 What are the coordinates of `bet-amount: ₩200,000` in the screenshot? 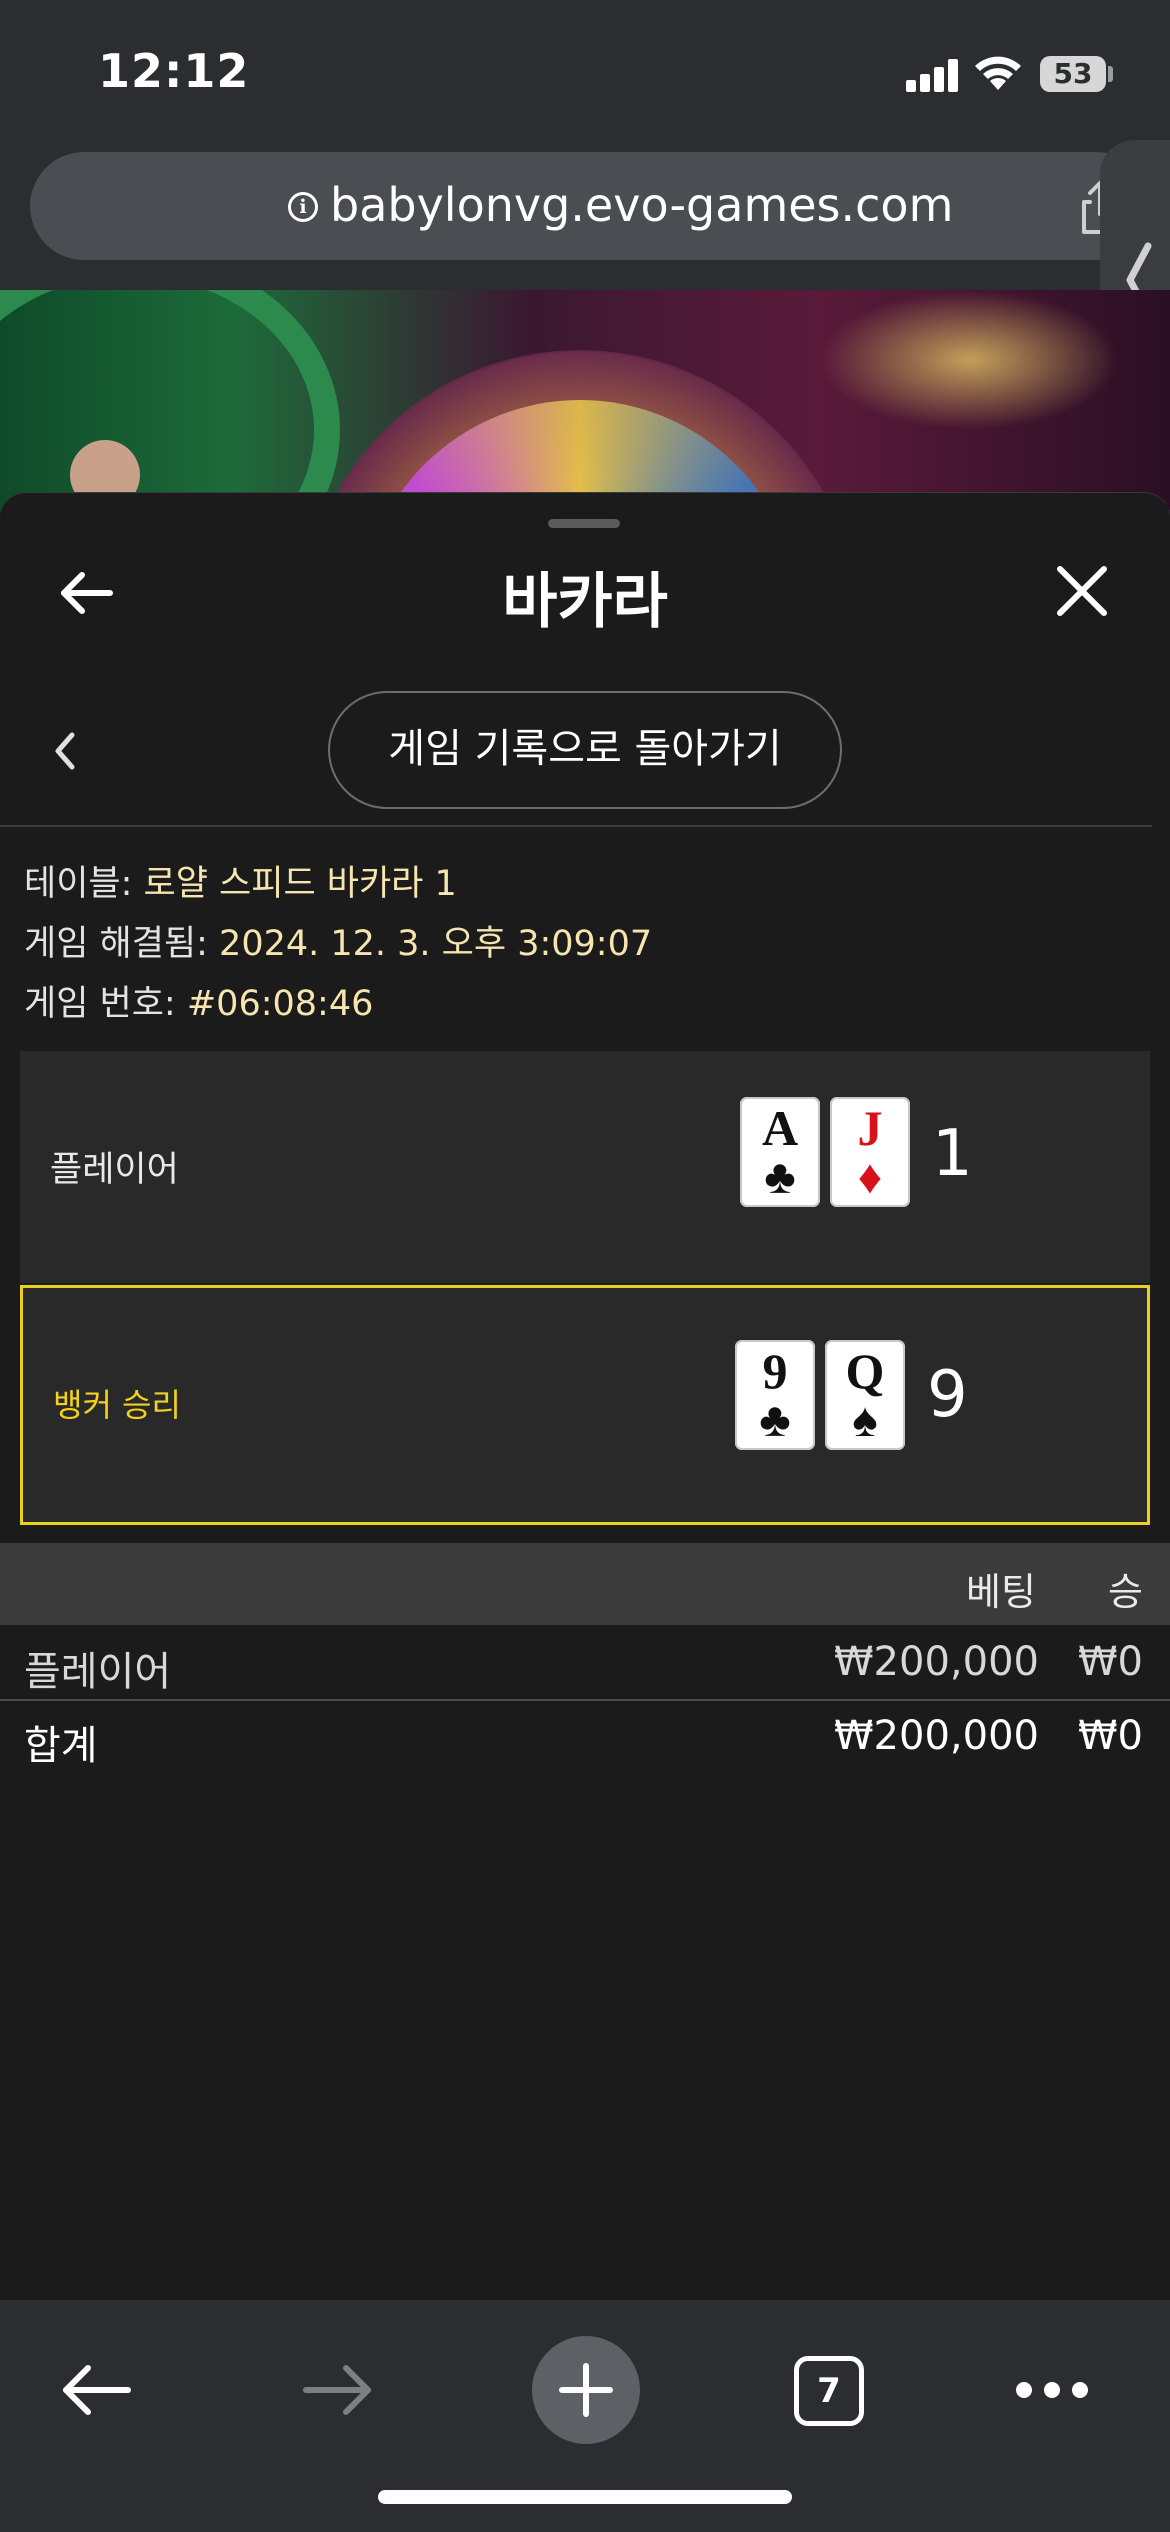 It's located at (936, 1662).